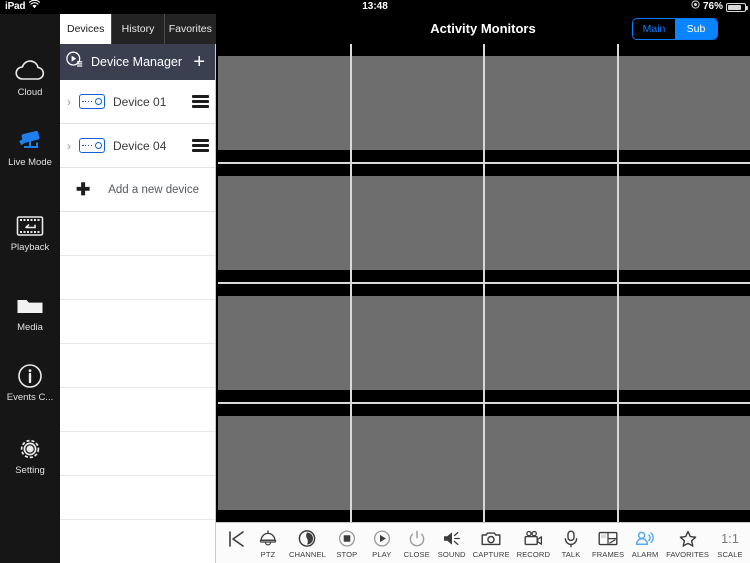  I want to click on ios-status-bar: iPad 13:48 76%, so click(375, 7).